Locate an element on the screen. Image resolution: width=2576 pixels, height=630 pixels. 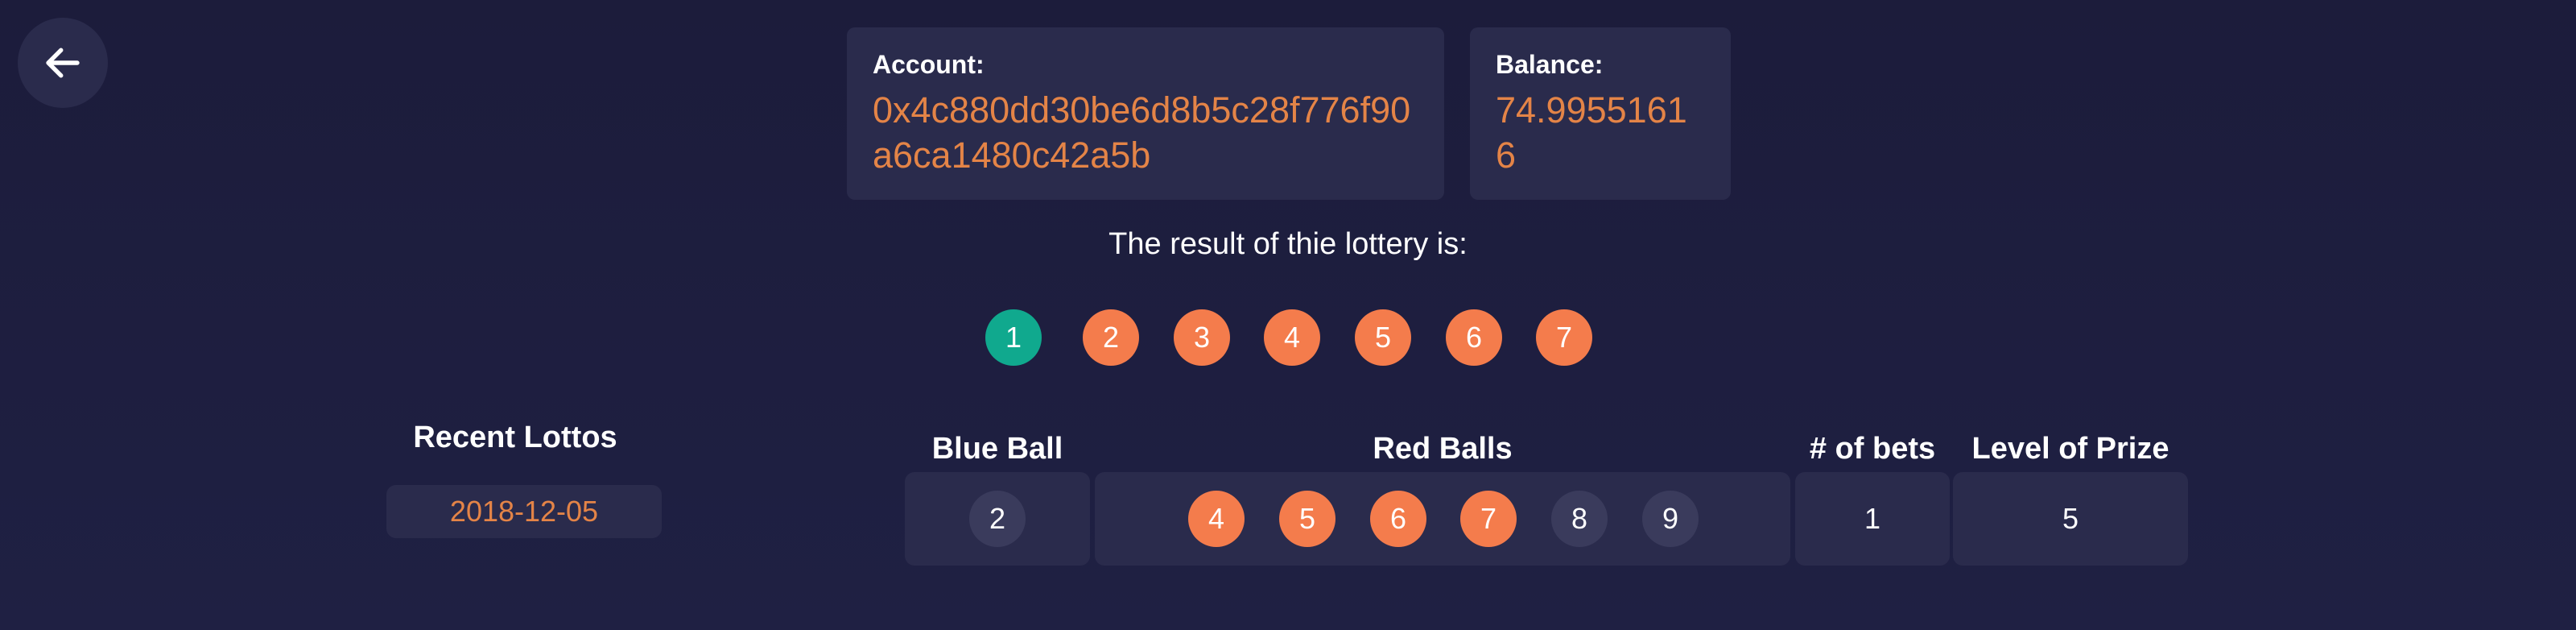
arrow-left-icon is located at coordinates (63, 63).